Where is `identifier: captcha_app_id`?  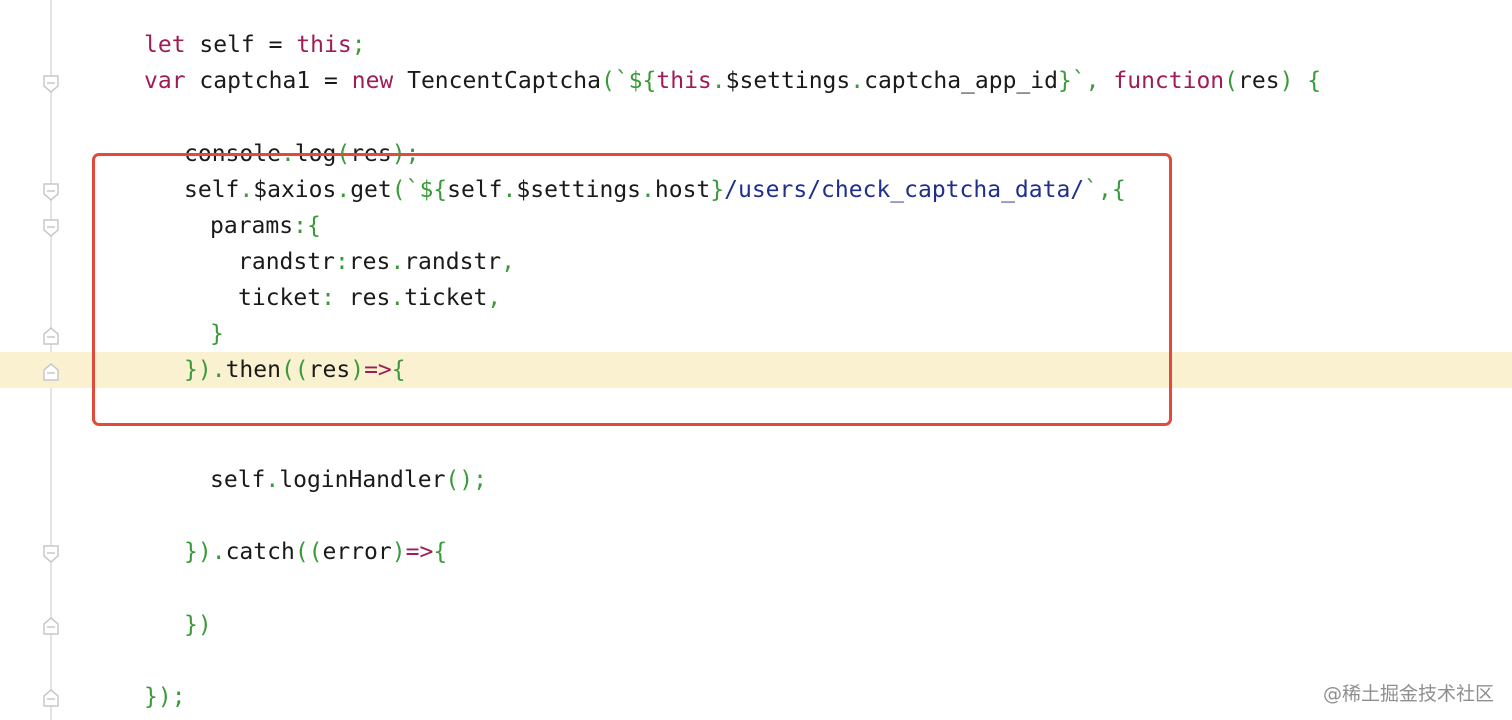 identifier: captcha_app_id is located at coordinates (961, 81).